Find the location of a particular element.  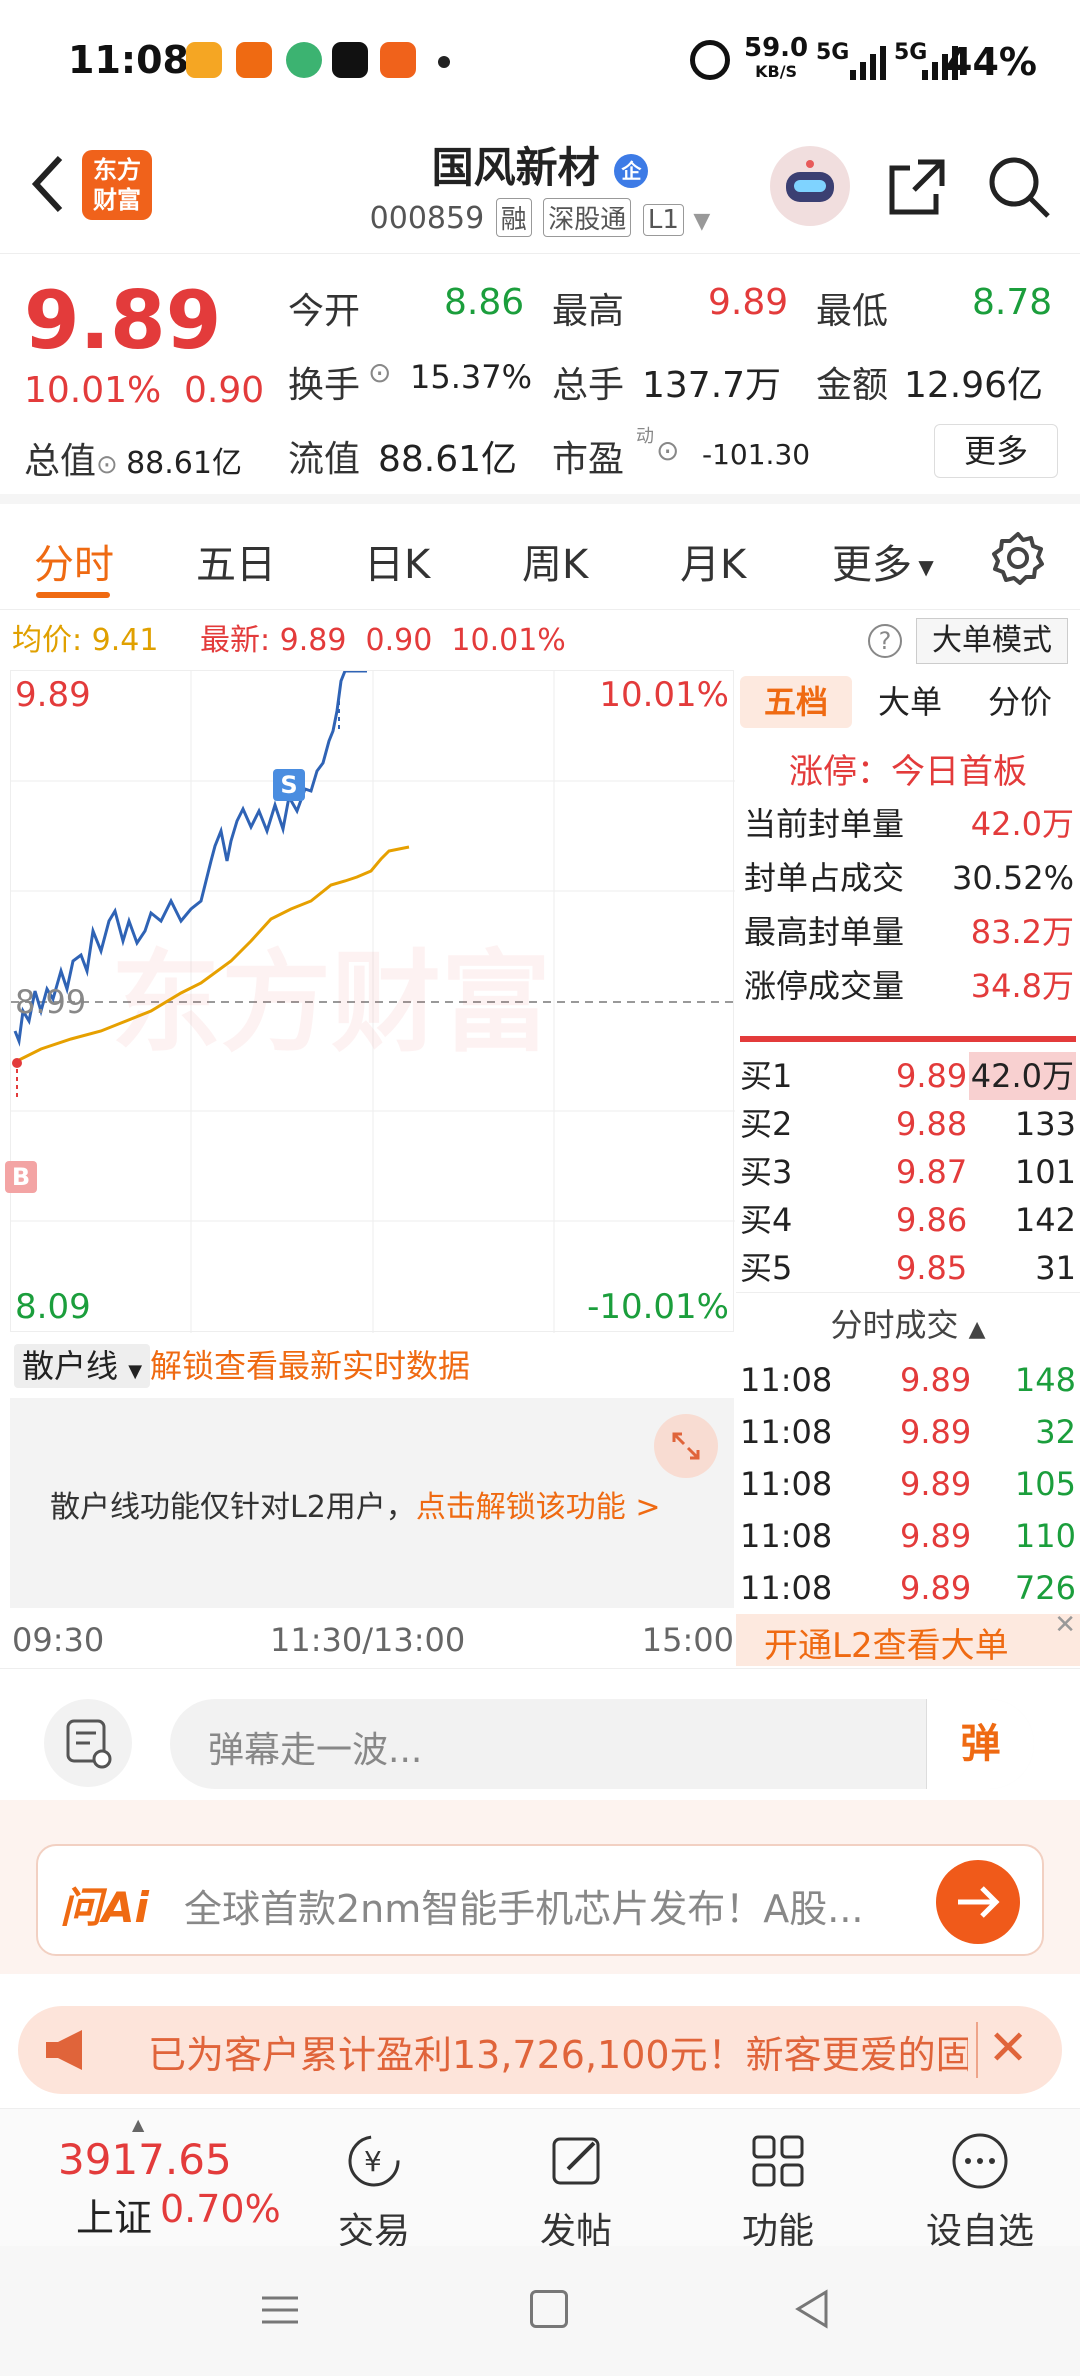

unlock-realtime-link: 解锁查看最新实时数据 is located at coordinates (310, 1366).